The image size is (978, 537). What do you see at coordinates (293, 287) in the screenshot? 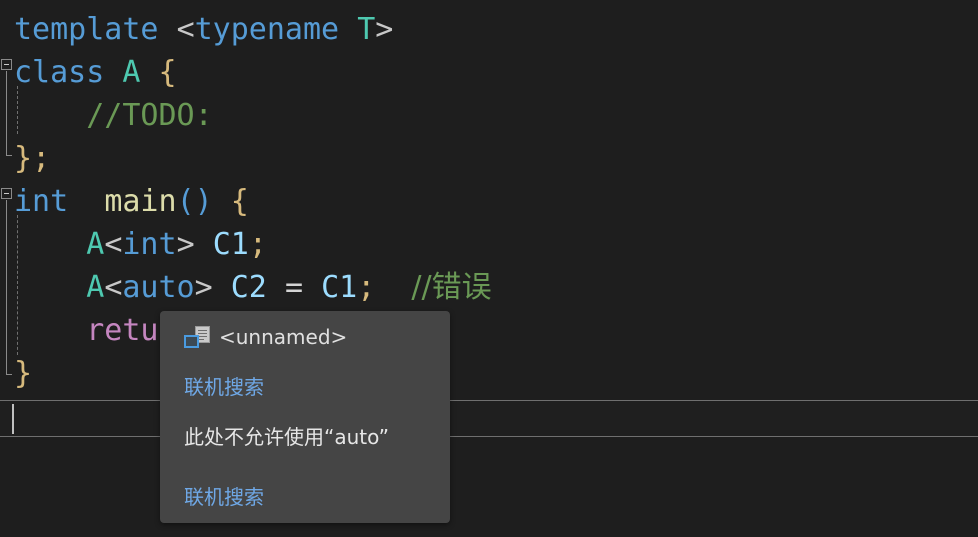
I see `code-token: =` at bounding box center [293, 287].